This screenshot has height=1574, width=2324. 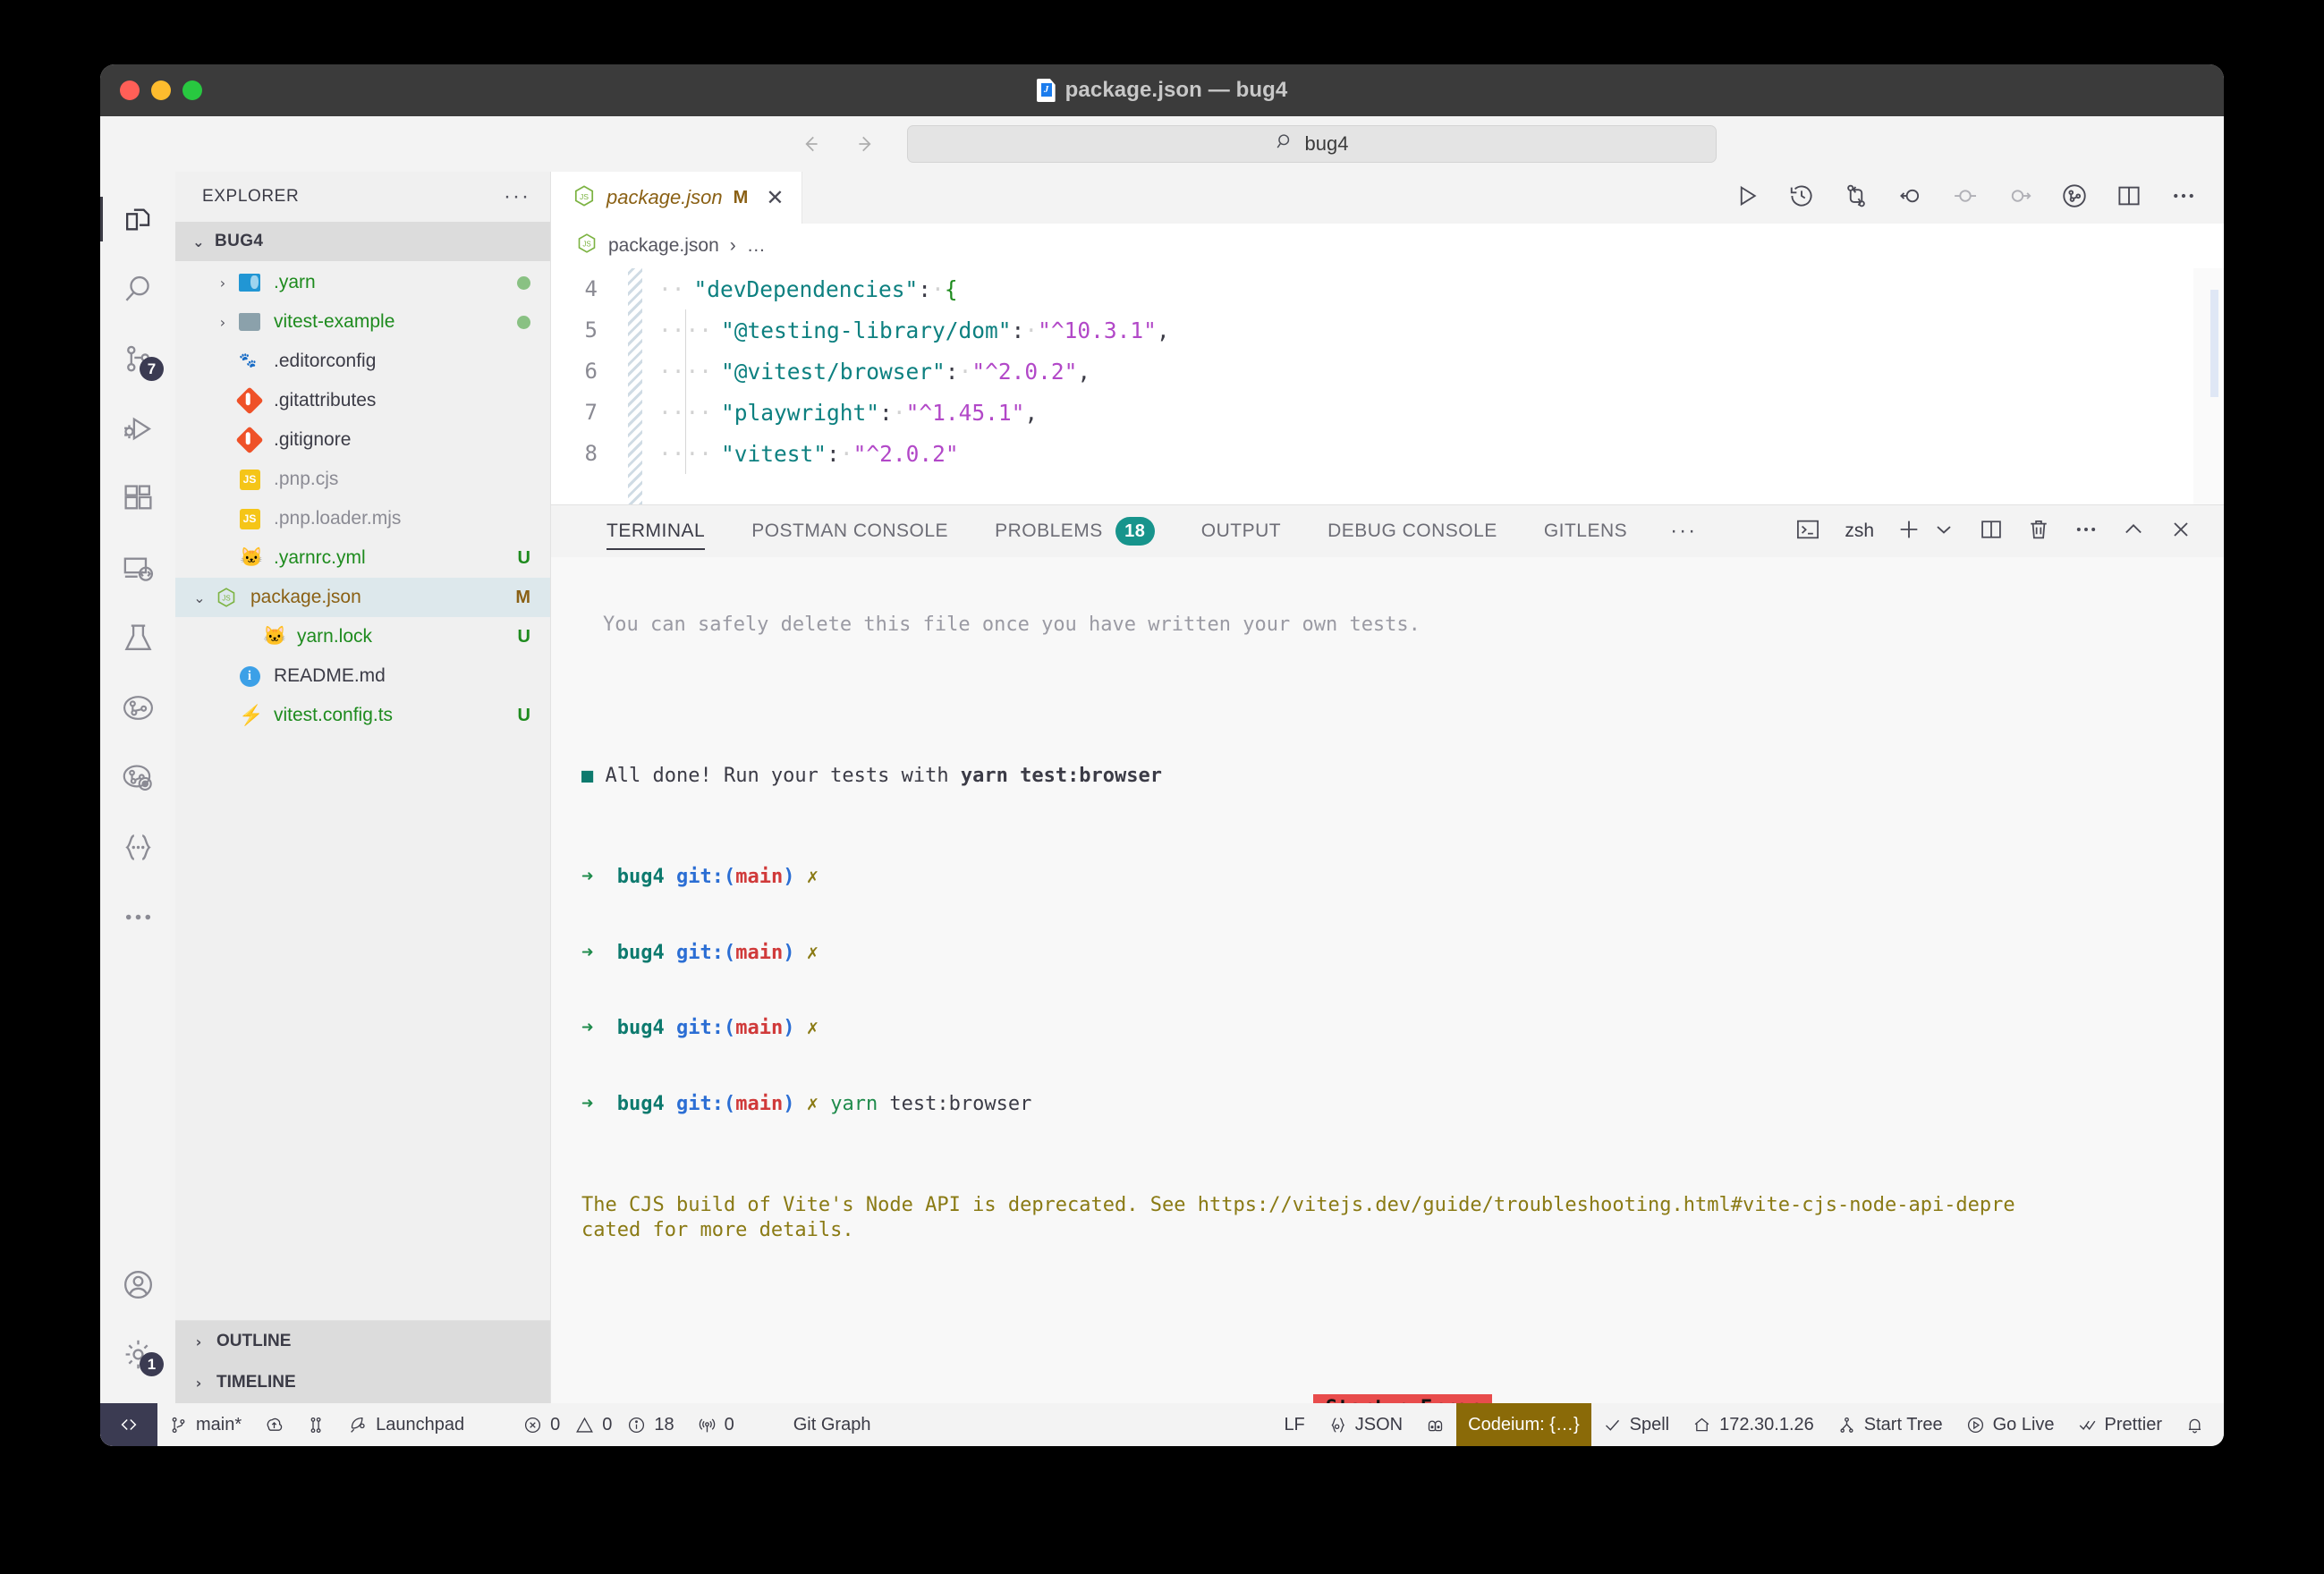 I want to click on file-tree-item: .gitattributes, so click(x=362, y=400).